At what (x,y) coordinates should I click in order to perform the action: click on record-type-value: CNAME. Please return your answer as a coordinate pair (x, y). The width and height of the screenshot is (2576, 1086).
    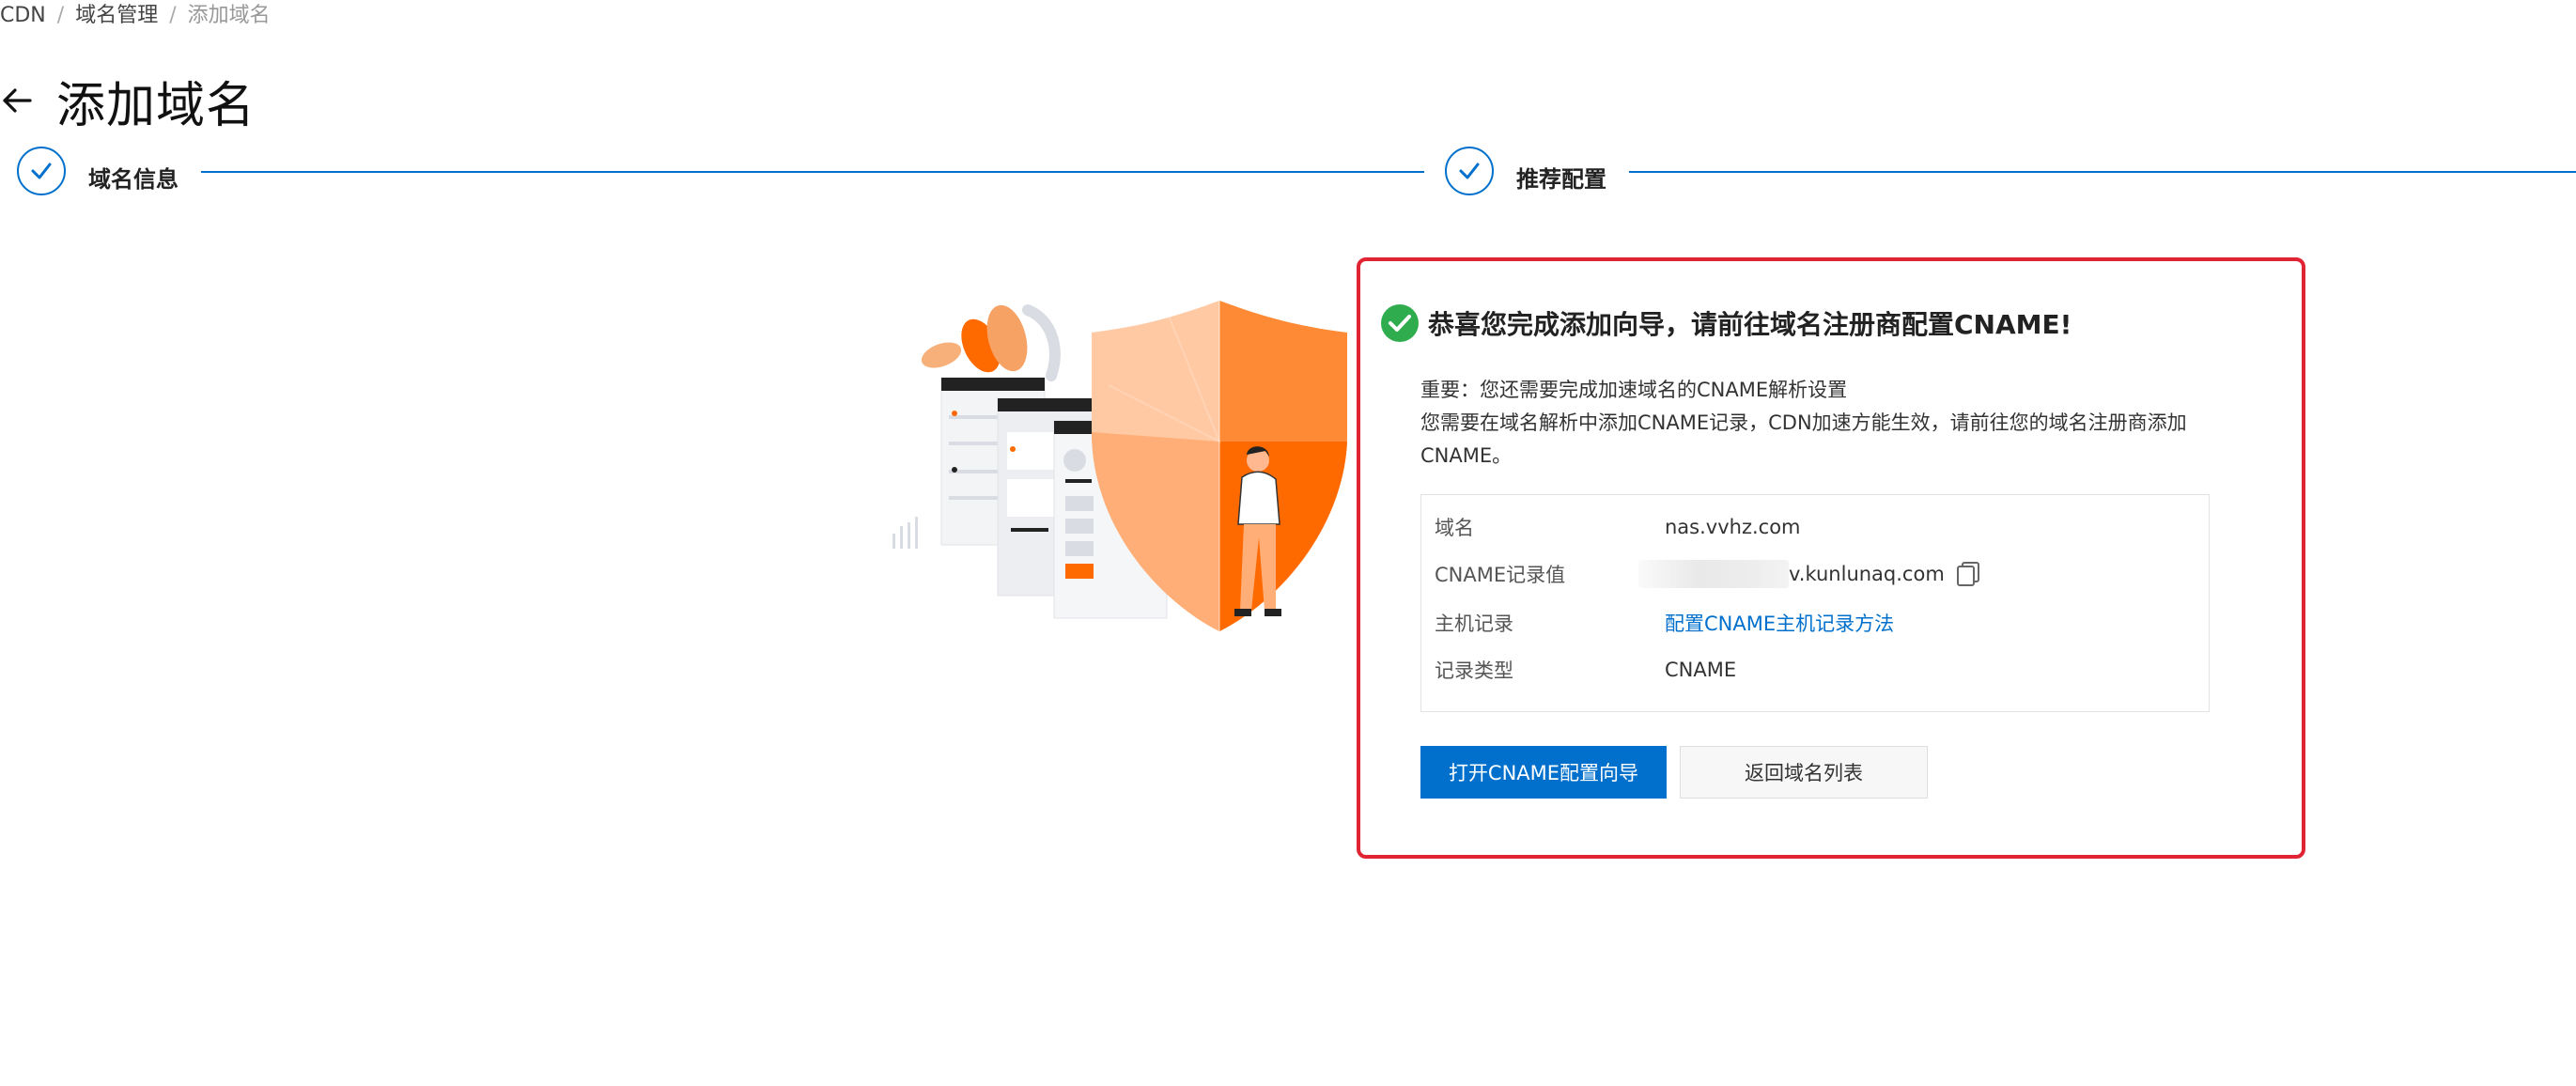
    Looking at the image, I should click on (1701, 670).